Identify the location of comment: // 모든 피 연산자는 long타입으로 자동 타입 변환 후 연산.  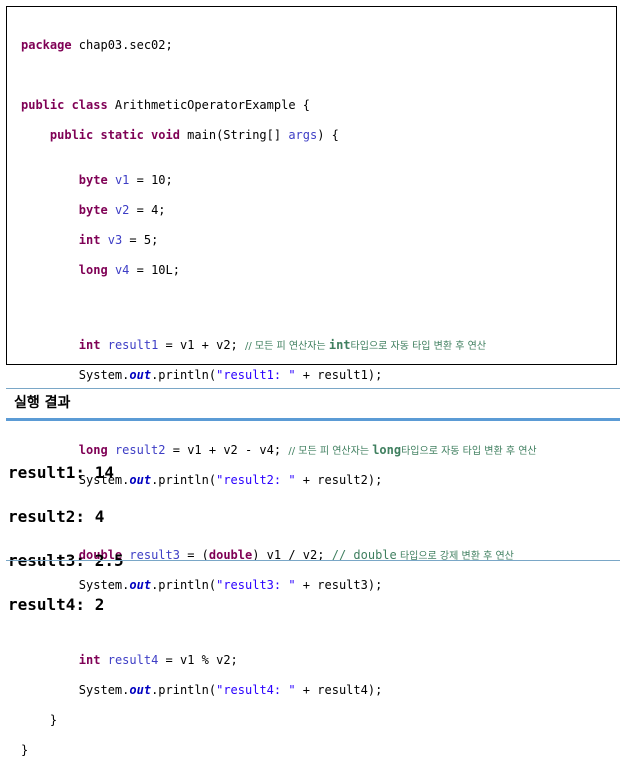
(412, 450).